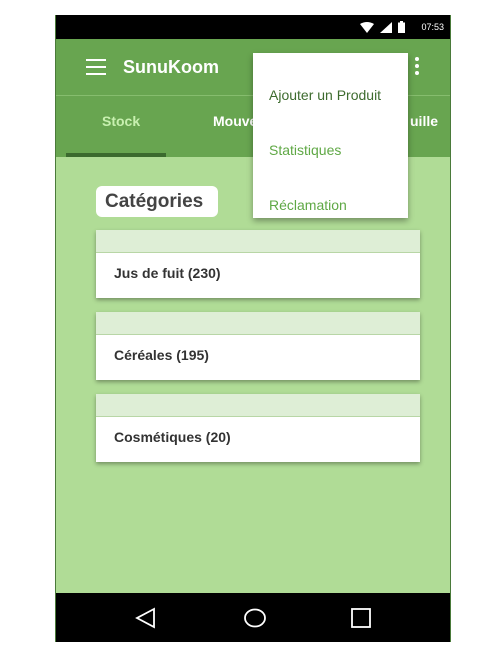 The width and height of the screenshot is (494, 664). Describe the element at coordinates (424, 121) in the screenshot. I see `tab-third: uille` at that location.